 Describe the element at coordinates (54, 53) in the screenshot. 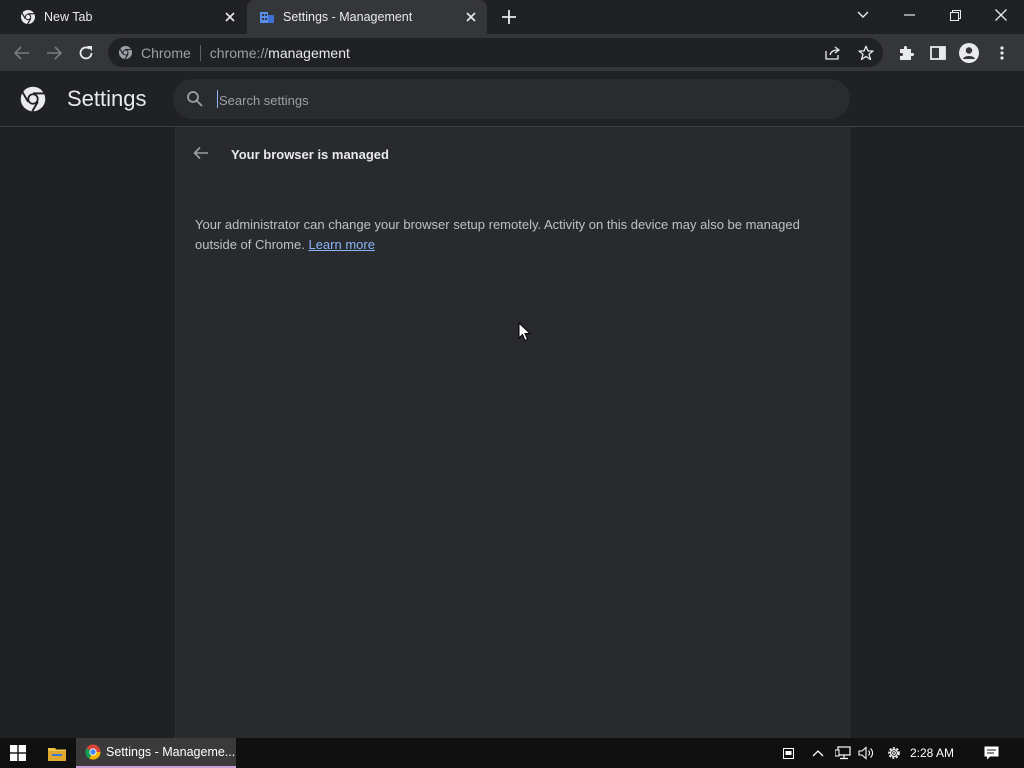

I see `forward-button` at that location.